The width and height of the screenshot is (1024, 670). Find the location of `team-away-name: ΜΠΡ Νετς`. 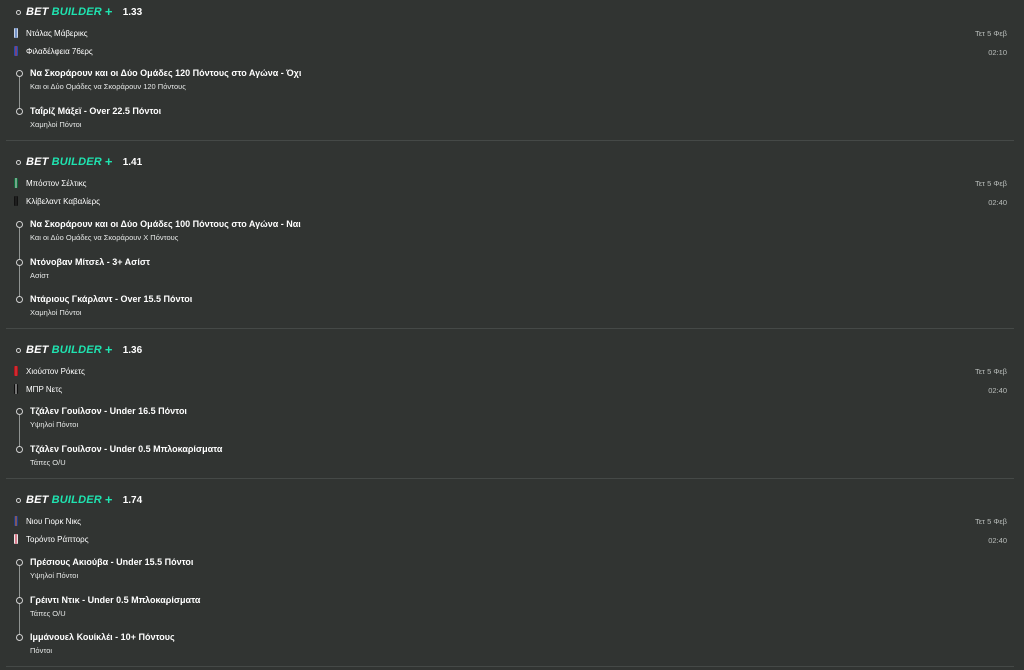

team-away-name: ΜΠΡ Νετς is located at coordinates (44, 389).